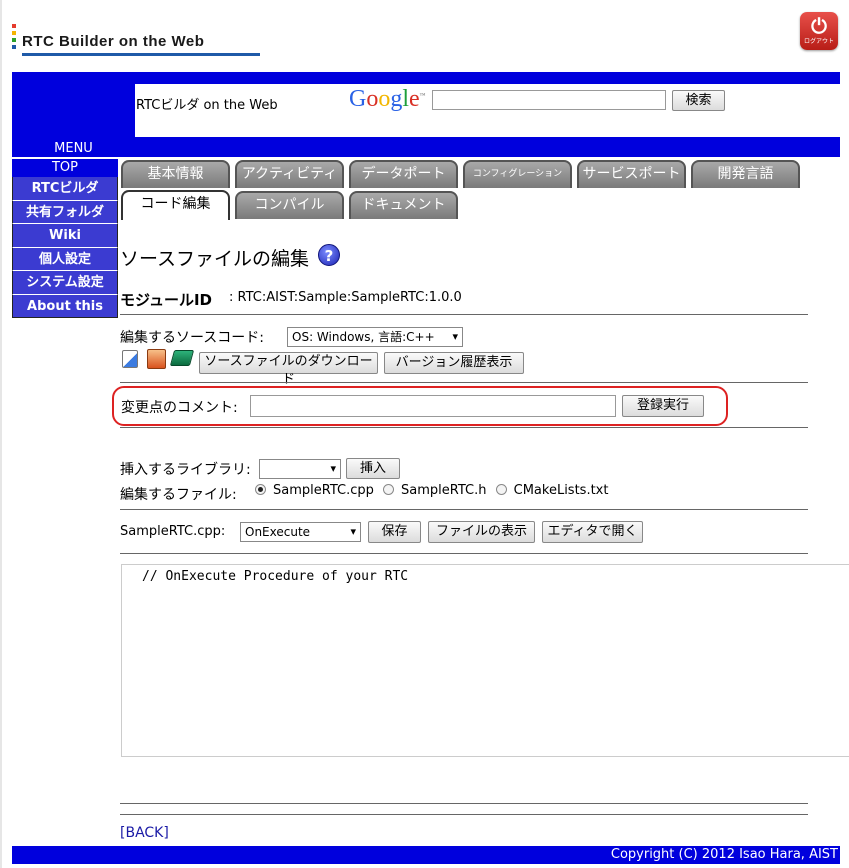 The image size is (849, 868). I want to click on page-title: ソースファイルの編集, so click(215, 259).